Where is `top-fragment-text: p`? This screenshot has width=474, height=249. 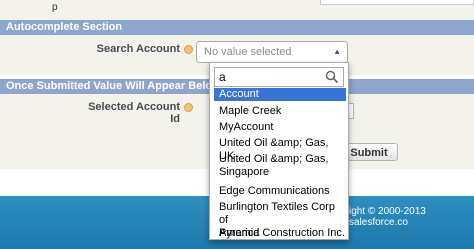
top-fragment-text: p is located at coordinates (55, 7).